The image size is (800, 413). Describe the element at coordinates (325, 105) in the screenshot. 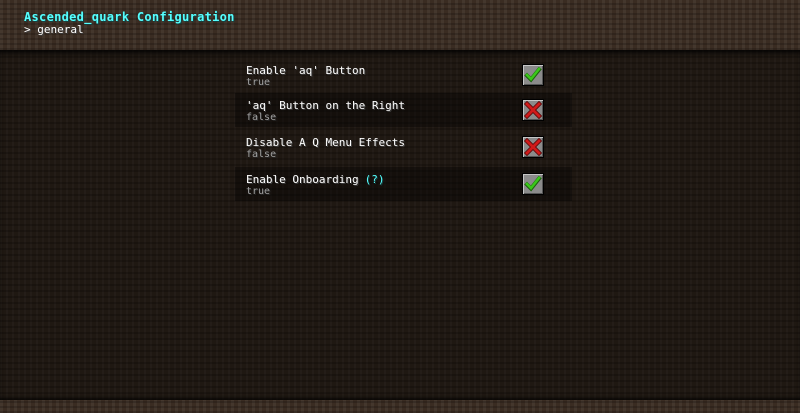

I see `setting-name: 'aq' Button on the Right` at that location.